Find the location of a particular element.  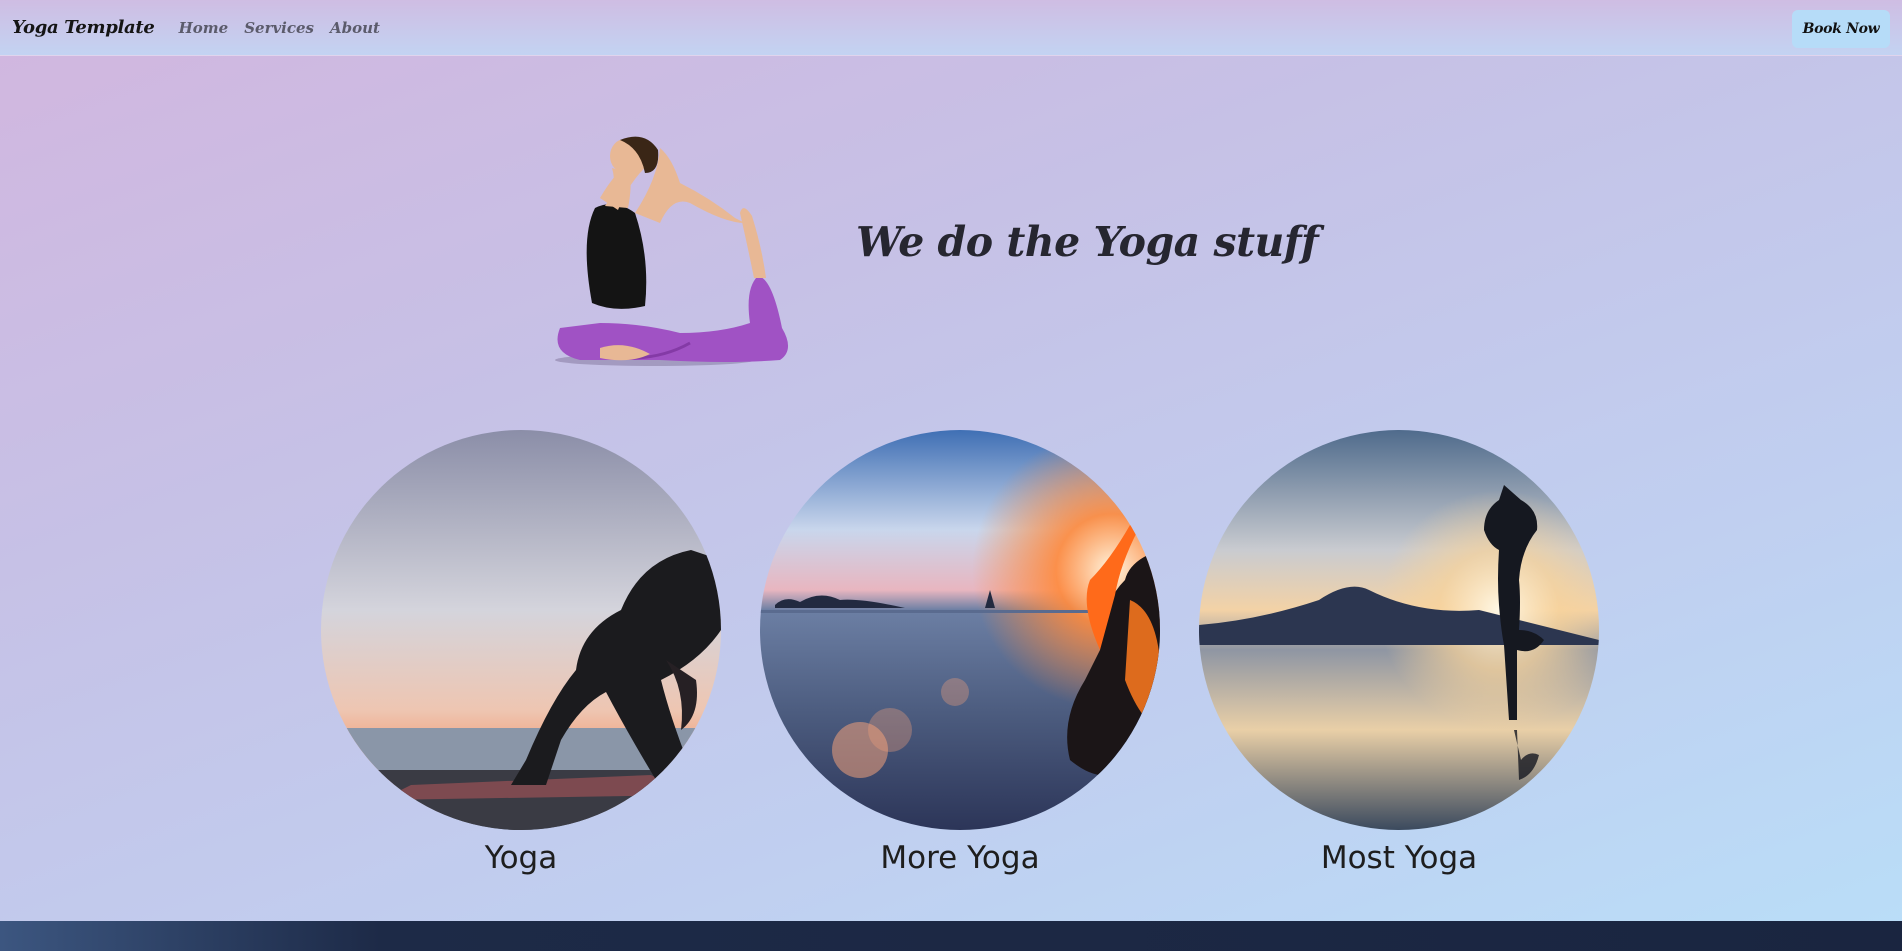

hero-yoga-pose-image is located at coordinates (670, 250).